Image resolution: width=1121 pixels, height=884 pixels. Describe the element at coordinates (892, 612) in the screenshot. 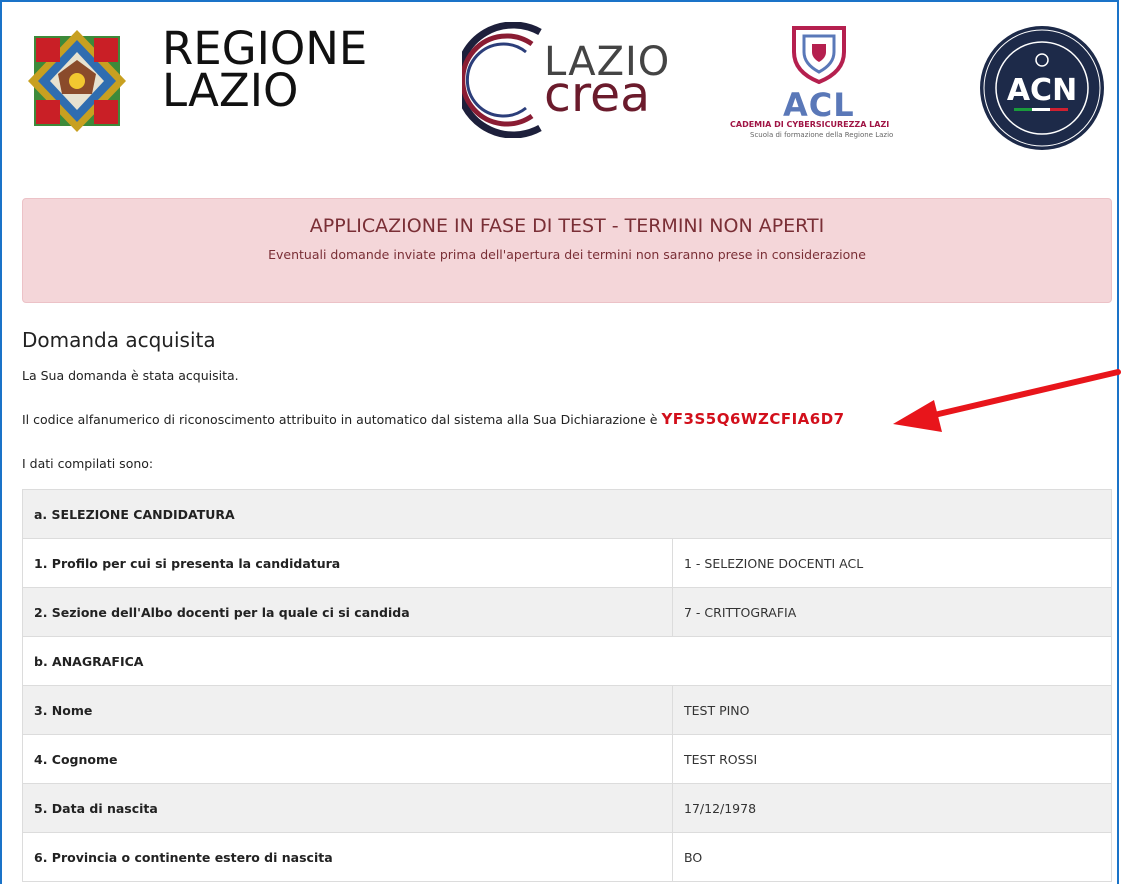

I see `field-value: 7 - CRITTOGRAFIA` at that location.